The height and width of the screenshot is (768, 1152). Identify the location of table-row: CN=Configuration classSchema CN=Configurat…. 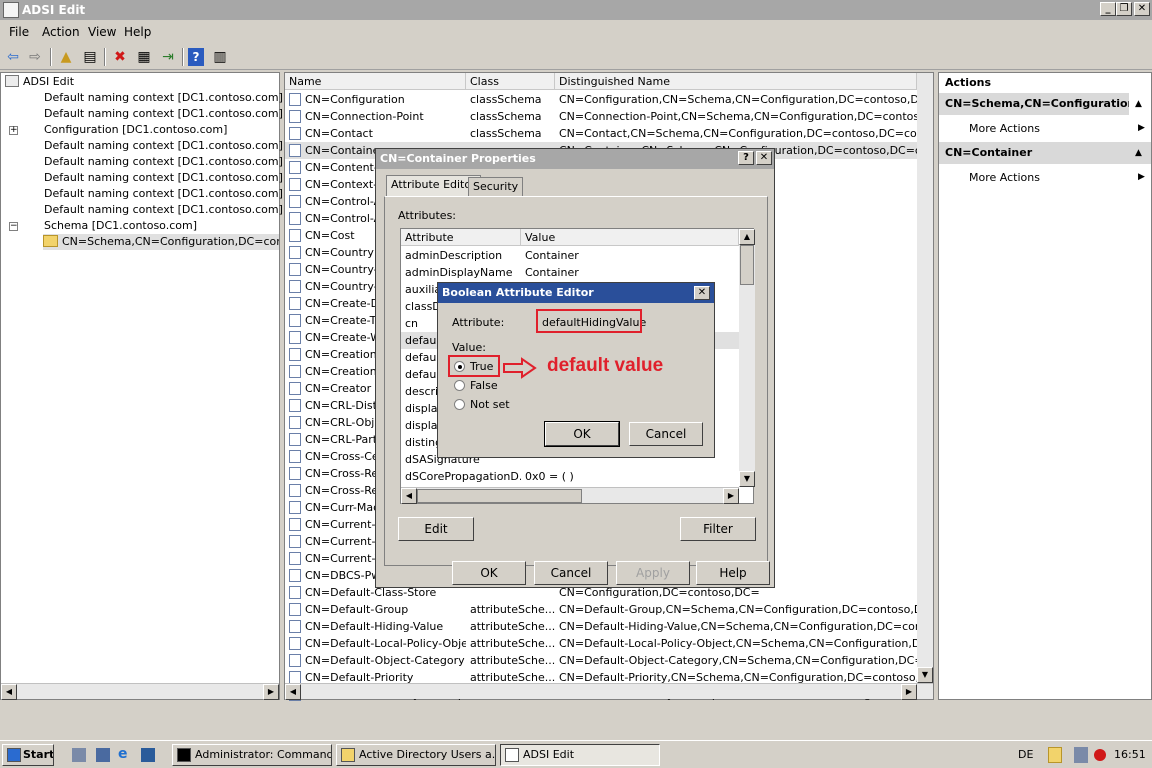
(601, 99).